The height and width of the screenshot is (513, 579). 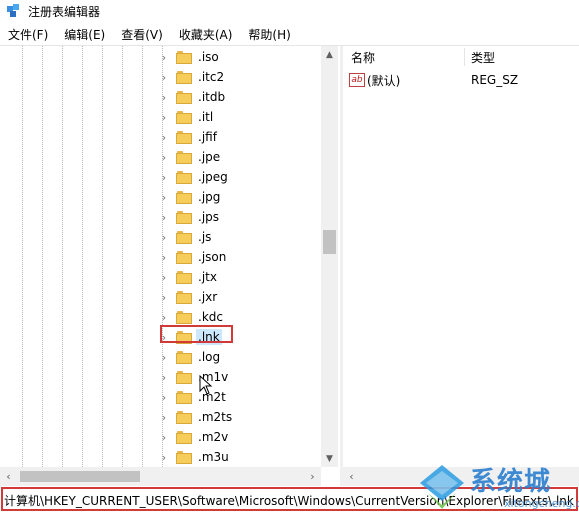 What do you see at coordinates (64, 11) in the screenshot?
I see `window-title: 注册表编辑器` at bounding box center [64, 11].